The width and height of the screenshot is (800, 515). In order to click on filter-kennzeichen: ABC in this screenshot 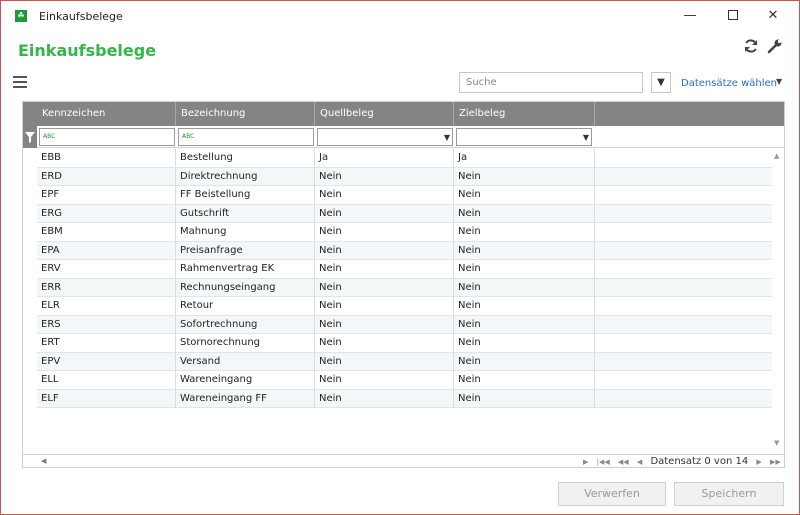, I will do `click(107, 137)`.